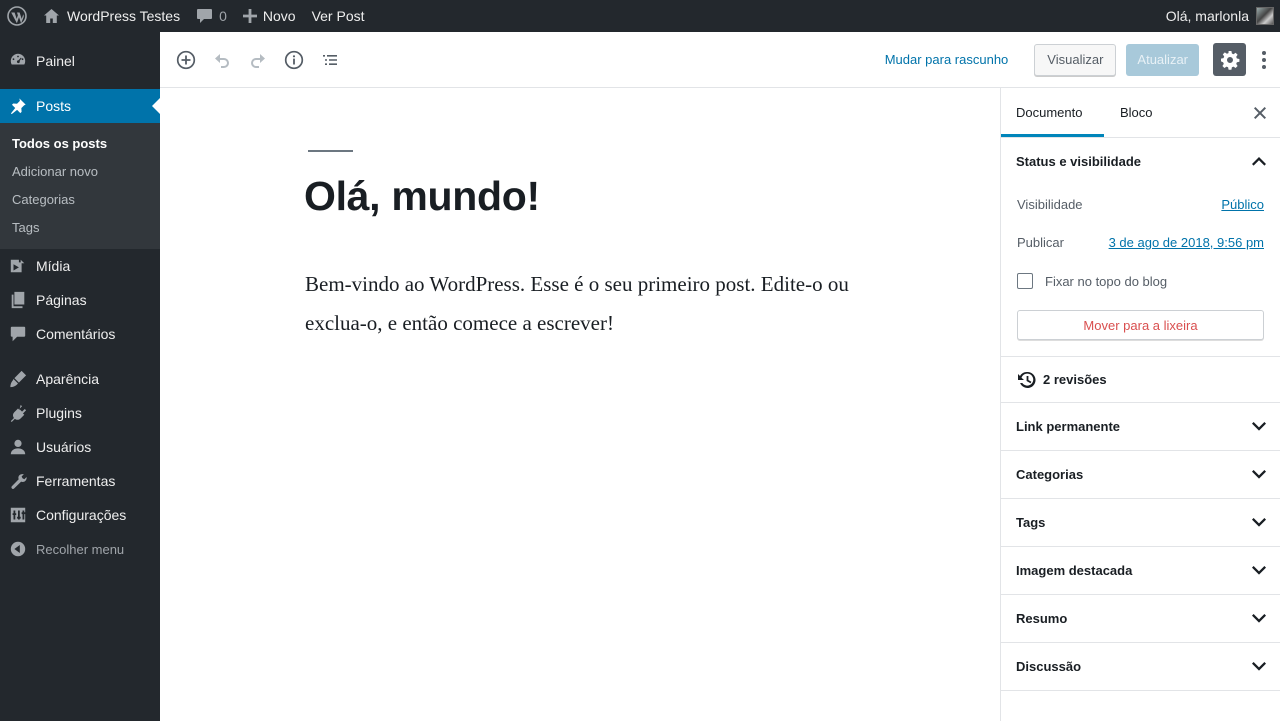 This screenshot has width=1280, height=721. I want to click on comments-count: 0, so click(223, 16).